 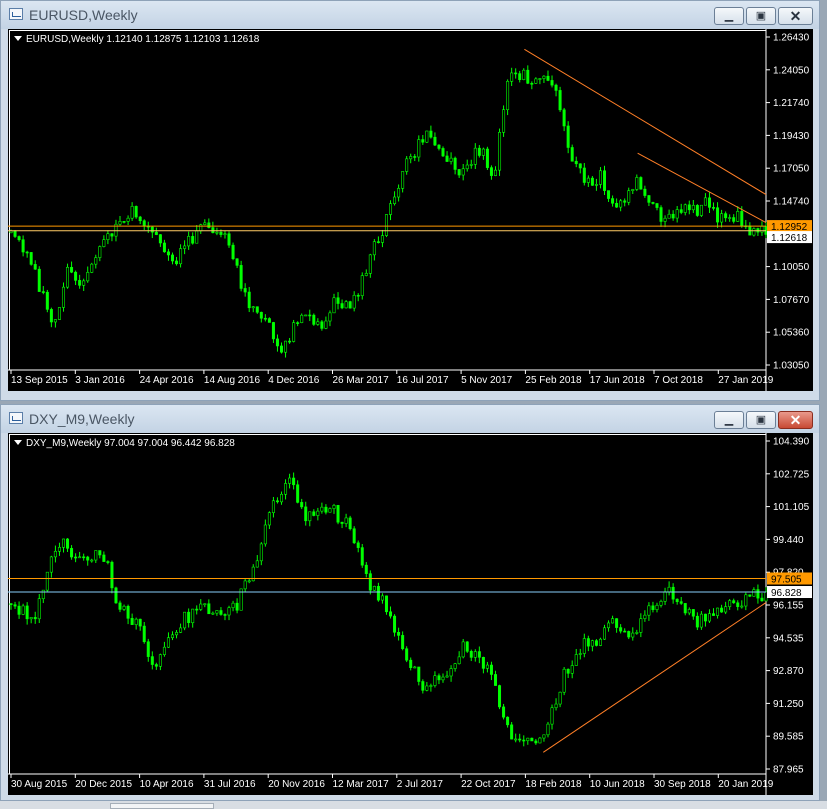 I want to click on eurusd-title-bar: EURUSD,Weekly ▁ ▣ ✕, so click(x=410, y=15).